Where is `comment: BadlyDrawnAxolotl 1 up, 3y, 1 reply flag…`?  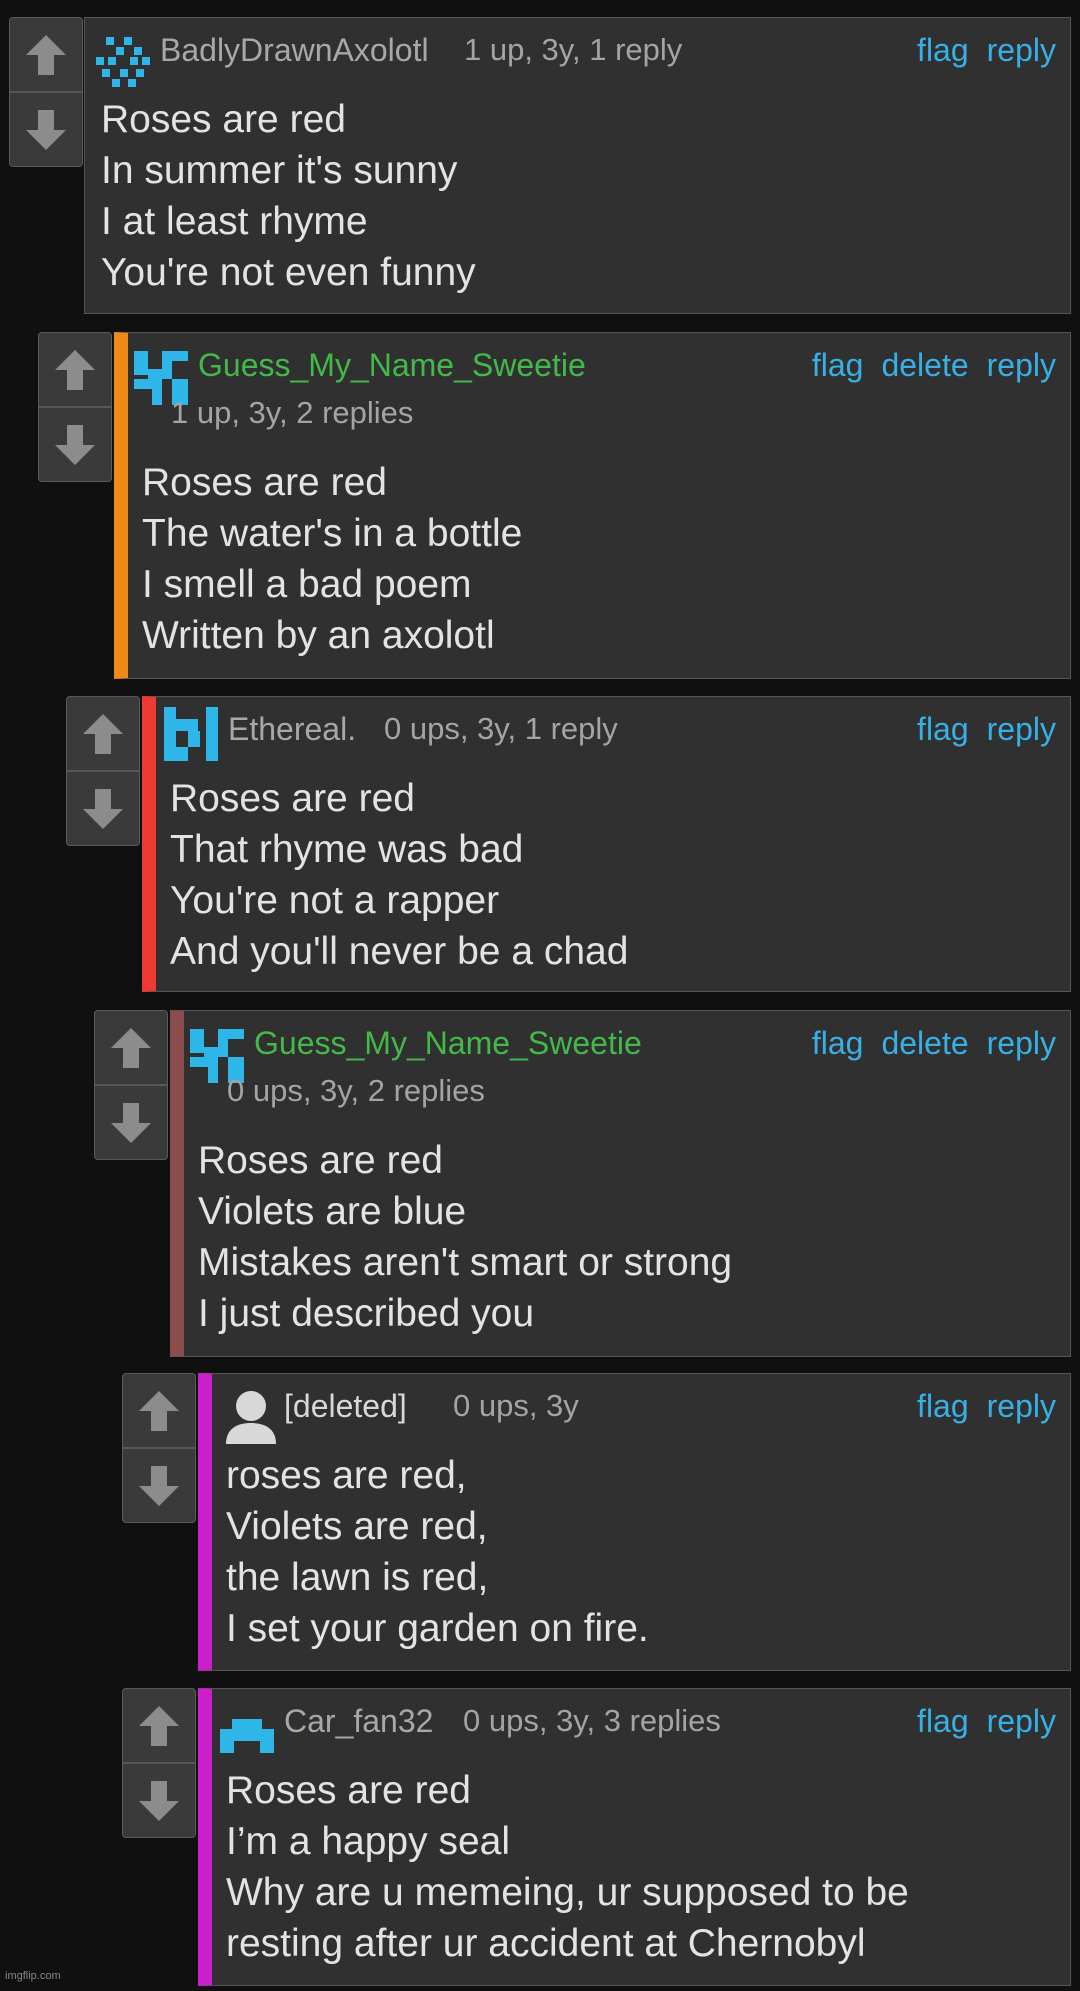 comment: BadlyDrawnAxolotl 1 up, 3y, 1 reply flag… is located at coordinates (577, 165).